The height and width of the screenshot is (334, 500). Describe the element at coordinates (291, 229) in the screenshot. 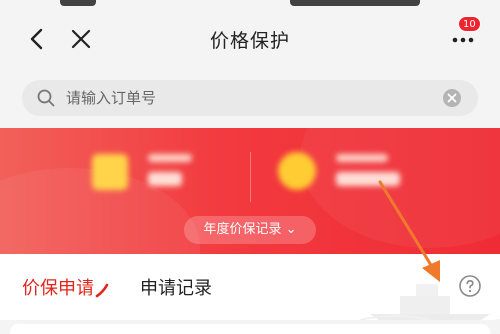

I see `chevron-down-icon: ⌄` at that location.